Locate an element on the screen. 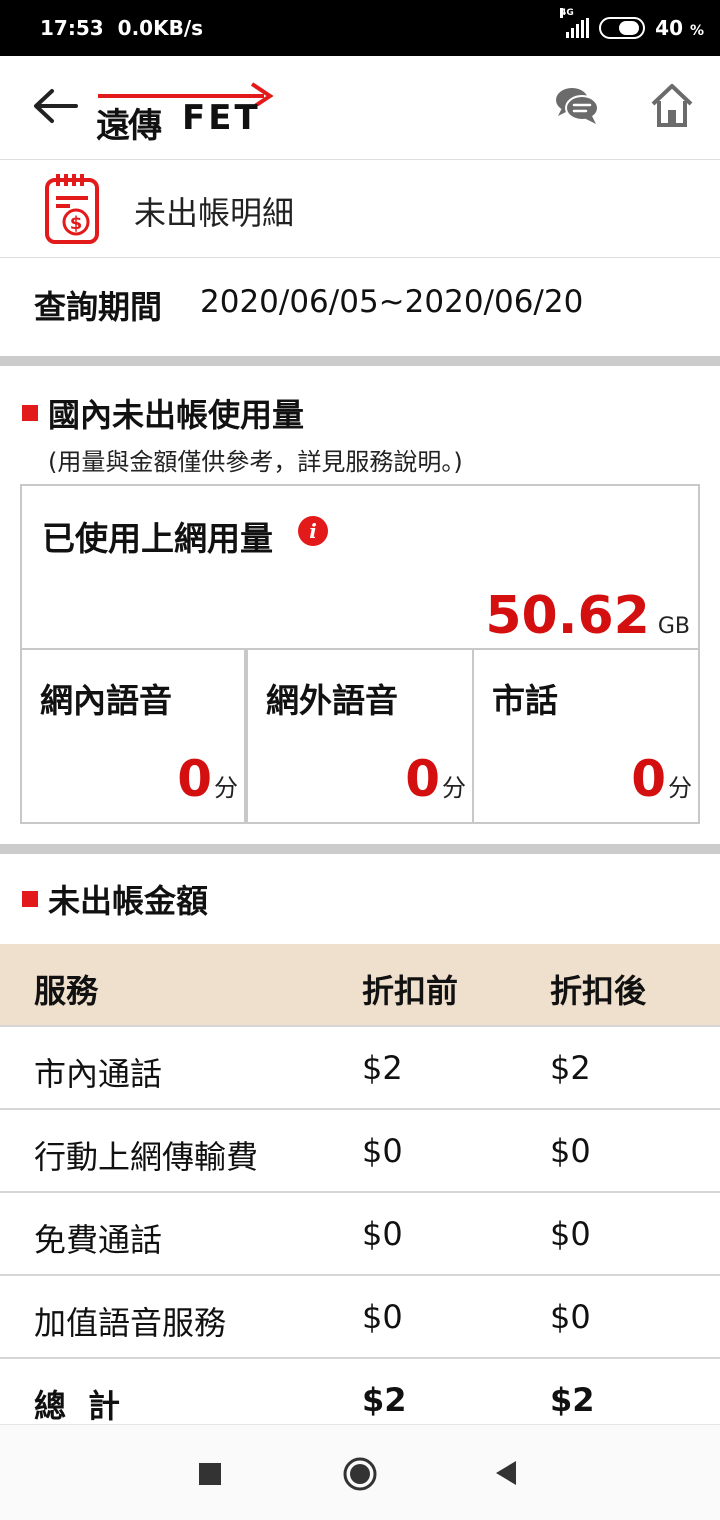 This screenshot has height=1520, width=720. chat-icon is located at coordinates (577, 105).